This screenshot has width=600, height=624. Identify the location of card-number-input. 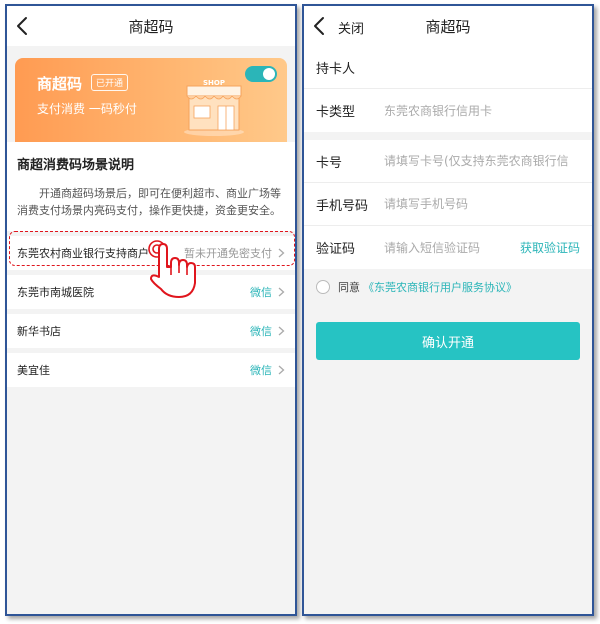
(482, 161).